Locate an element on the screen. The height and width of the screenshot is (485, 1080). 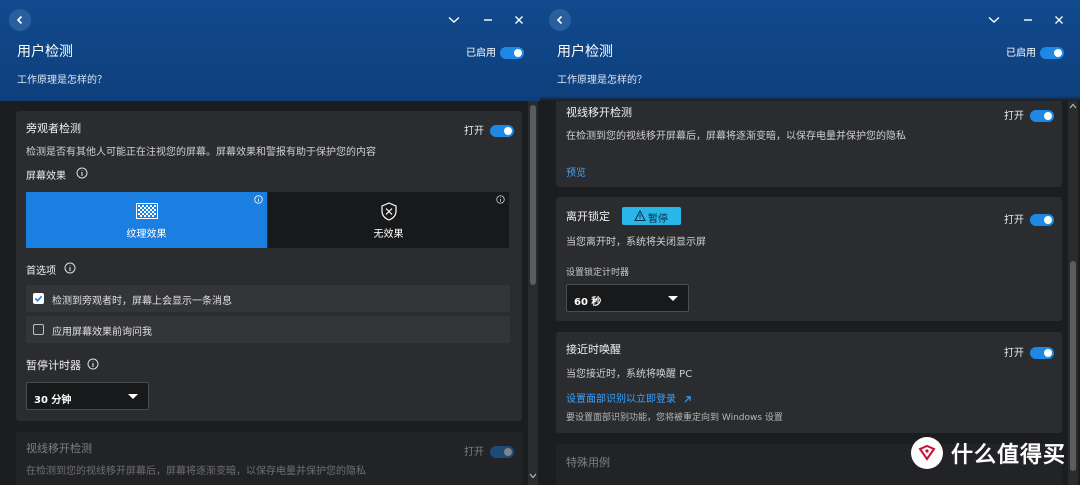
away-lock-title: 离开锁定 is located at coordinates (588, 216).